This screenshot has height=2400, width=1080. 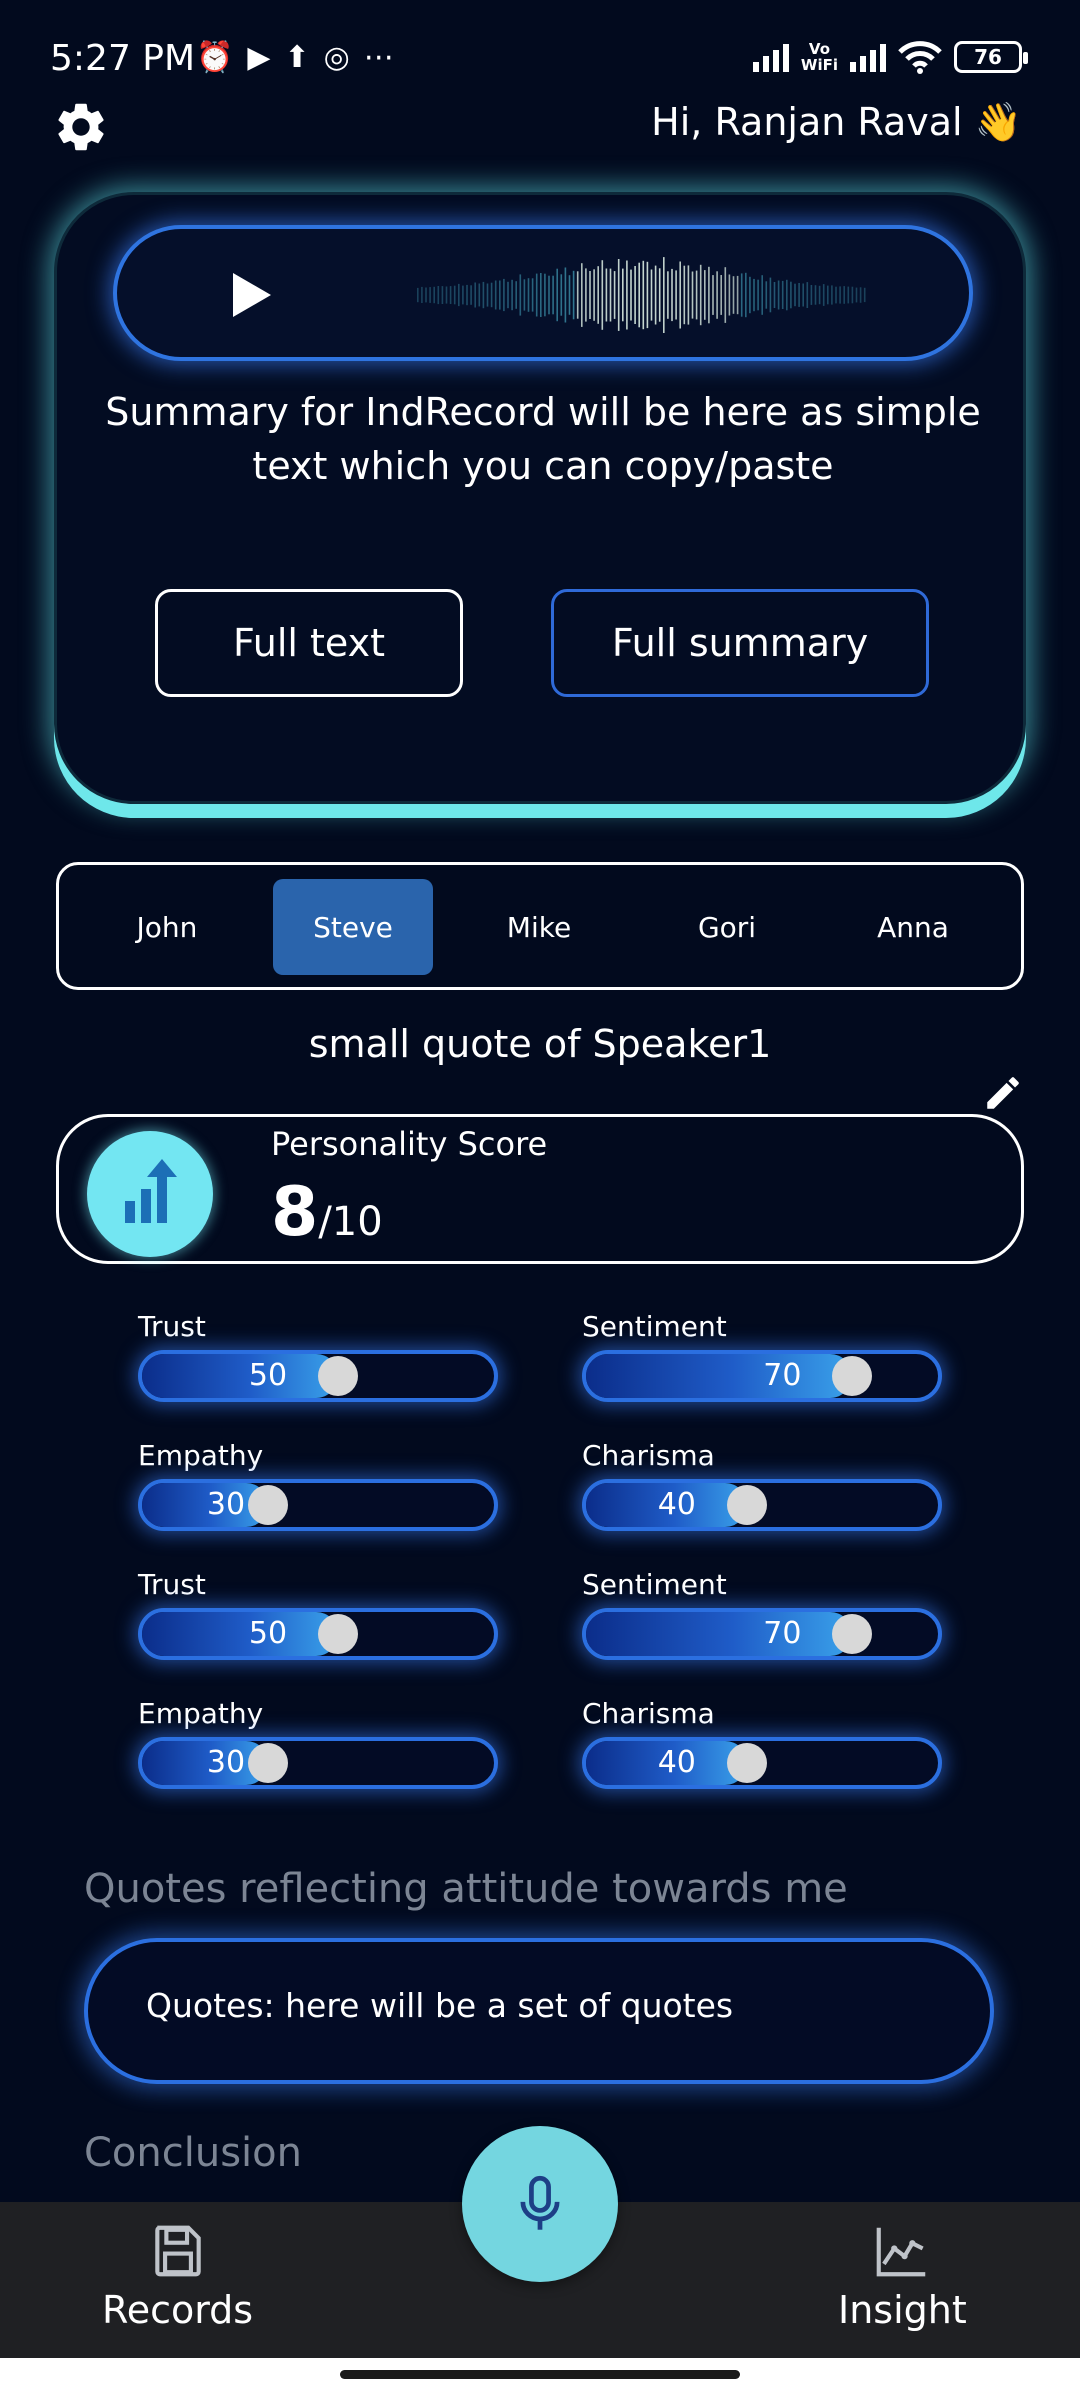 I want to click on status-system-icons: Vo WiFi 76, so click(x=890, y=57).